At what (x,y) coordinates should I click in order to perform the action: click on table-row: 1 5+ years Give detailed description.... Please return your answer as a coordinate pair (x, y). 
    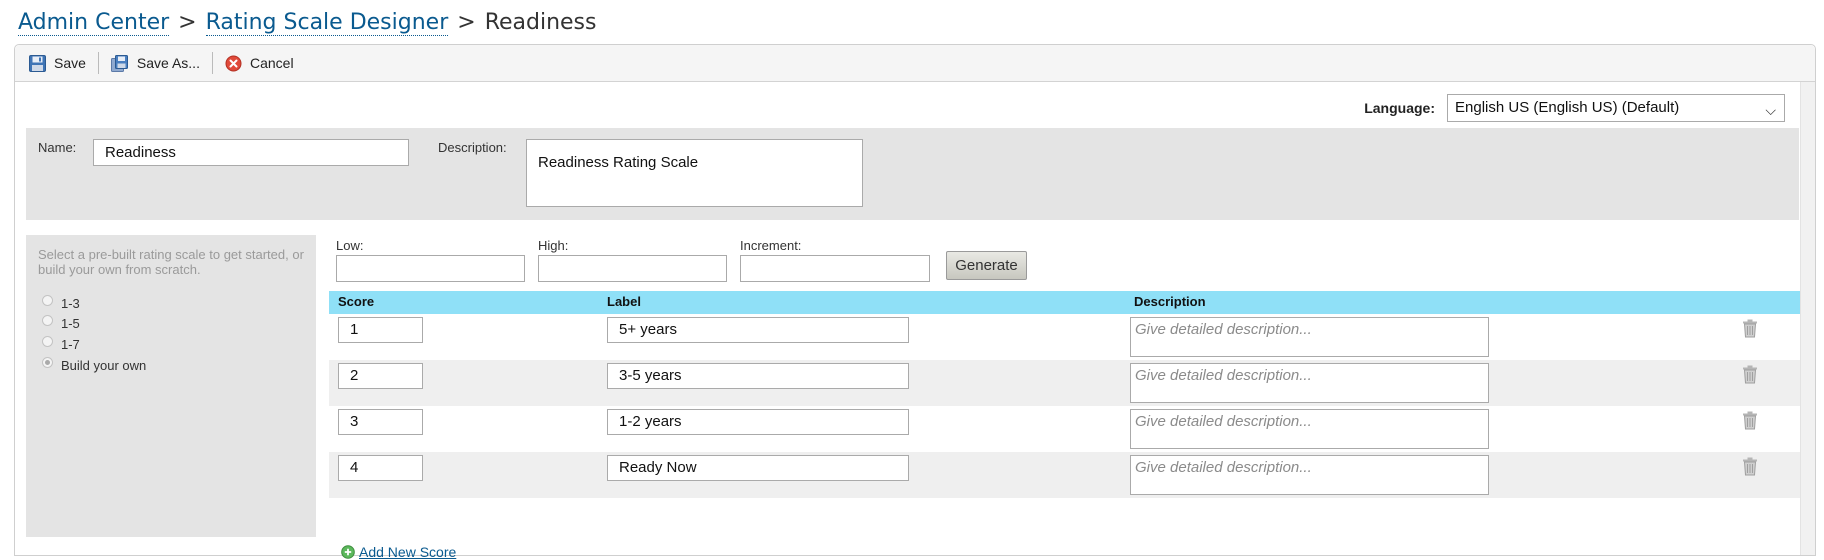
    Looking at the image, I should click on (1064, 337).